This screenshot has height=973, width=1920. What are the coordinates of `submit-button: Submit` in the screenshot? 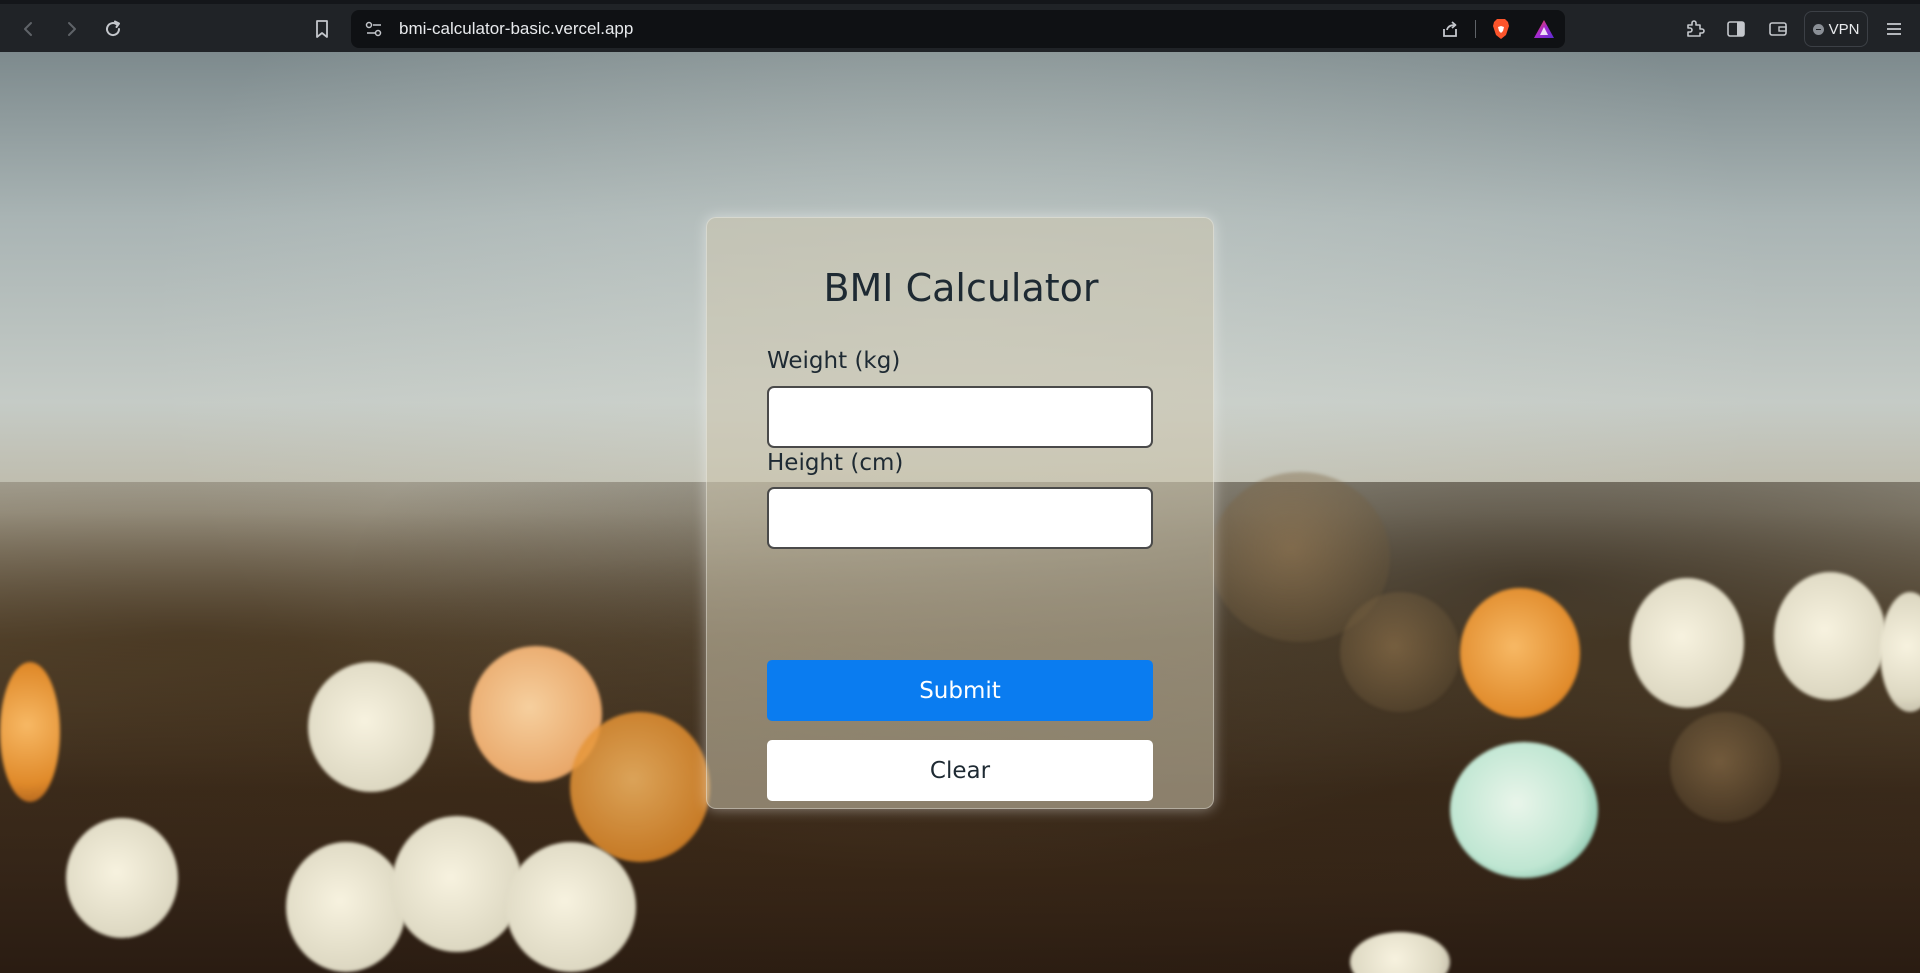 It's located at (960, 690).